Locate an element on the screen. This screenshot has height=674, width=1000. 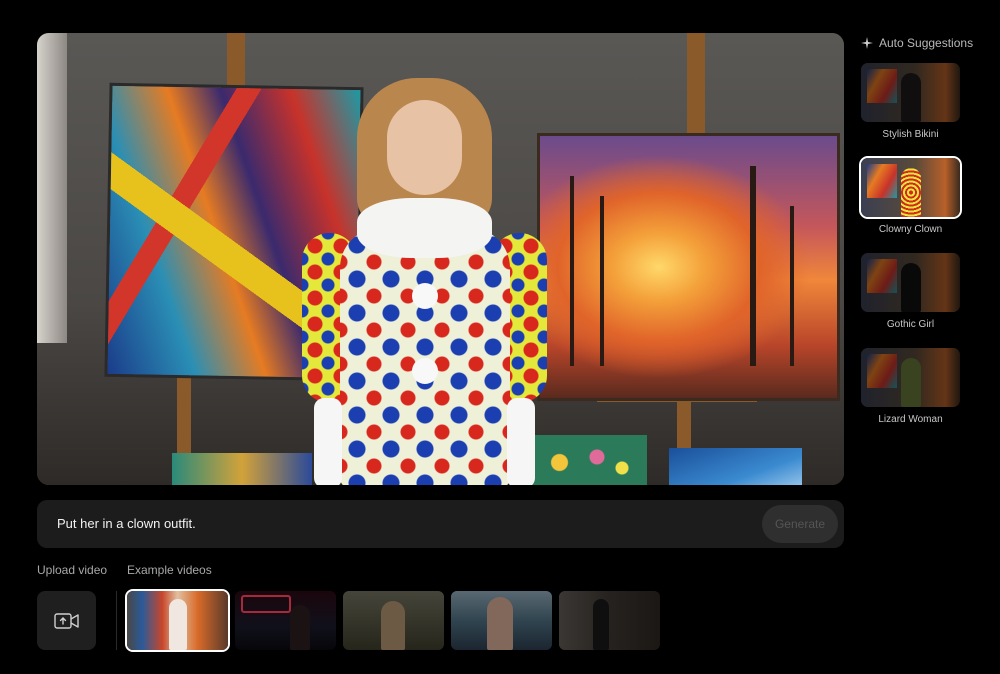
upload-video-icon is located at coordinates (66, 620).